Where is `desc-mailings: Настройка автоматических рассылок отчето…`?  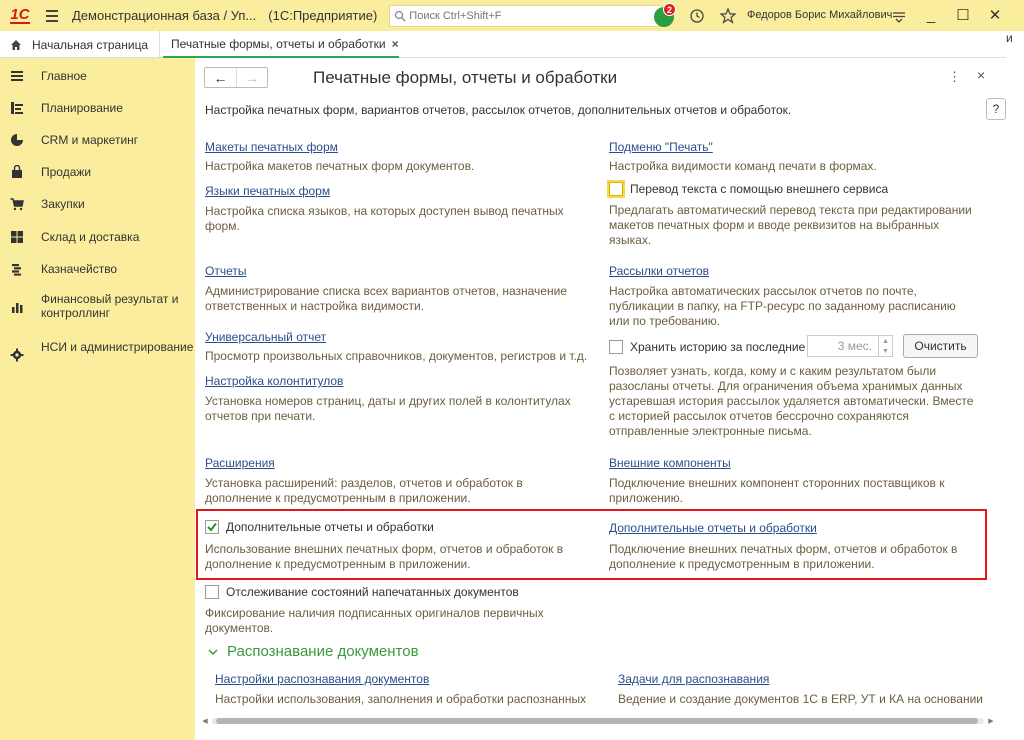 desc-mailings: Настройка автоматических рассылок отчето… is located at coordinates (782, 306).